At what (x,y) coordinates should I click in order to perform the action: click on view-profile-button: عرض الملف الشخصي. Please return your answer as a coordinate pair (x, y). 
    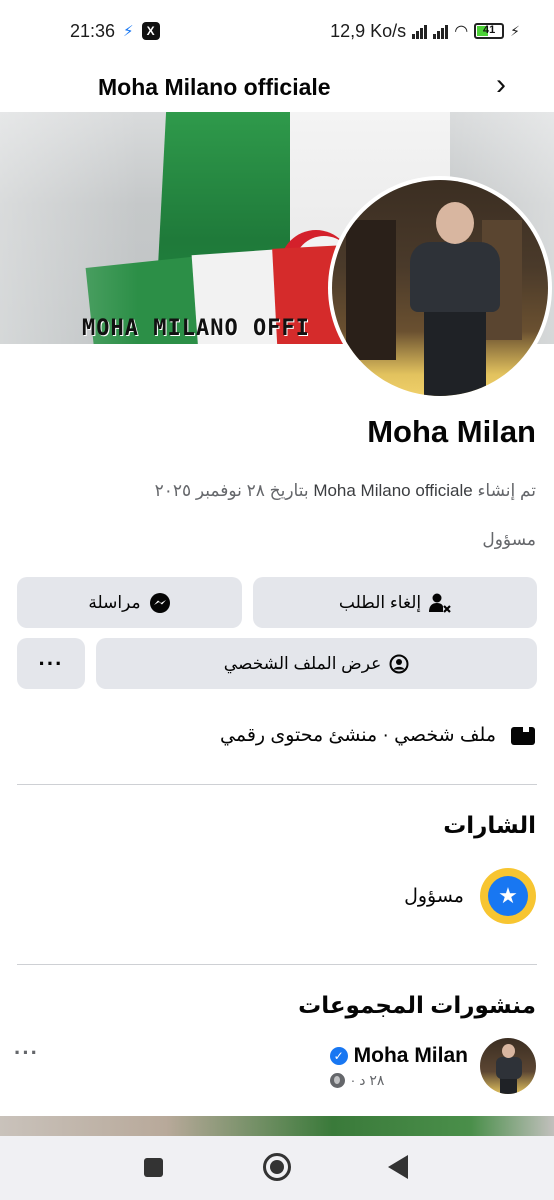
    Looking at the image, I should click on (316, 663).